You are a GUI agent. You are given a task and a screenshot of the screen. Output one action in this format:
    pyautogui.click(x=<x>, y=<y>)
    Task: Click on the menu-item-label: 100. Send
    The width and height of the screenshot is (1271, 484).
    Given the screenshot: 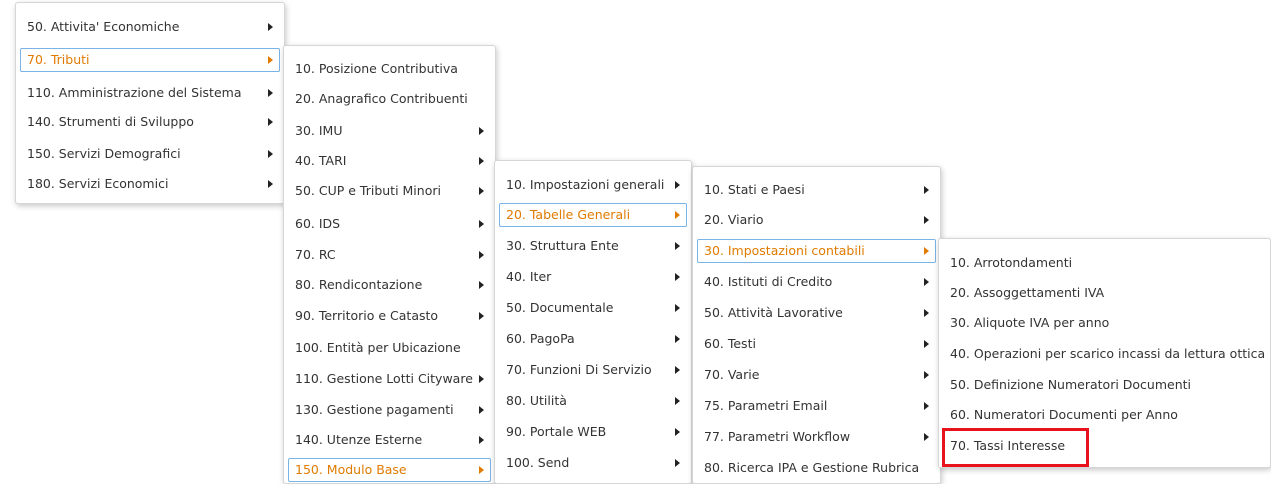 What is the action you would take?
    pyautogui.click(x=538, y=462)
    